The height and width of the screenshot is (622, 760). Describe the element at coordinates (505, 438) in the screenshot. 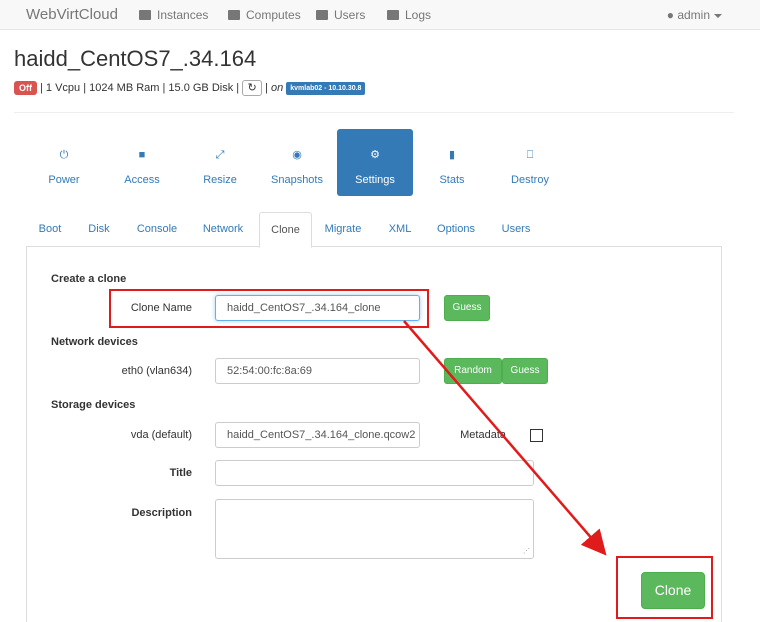

I see `annotation-arrow` at that location.